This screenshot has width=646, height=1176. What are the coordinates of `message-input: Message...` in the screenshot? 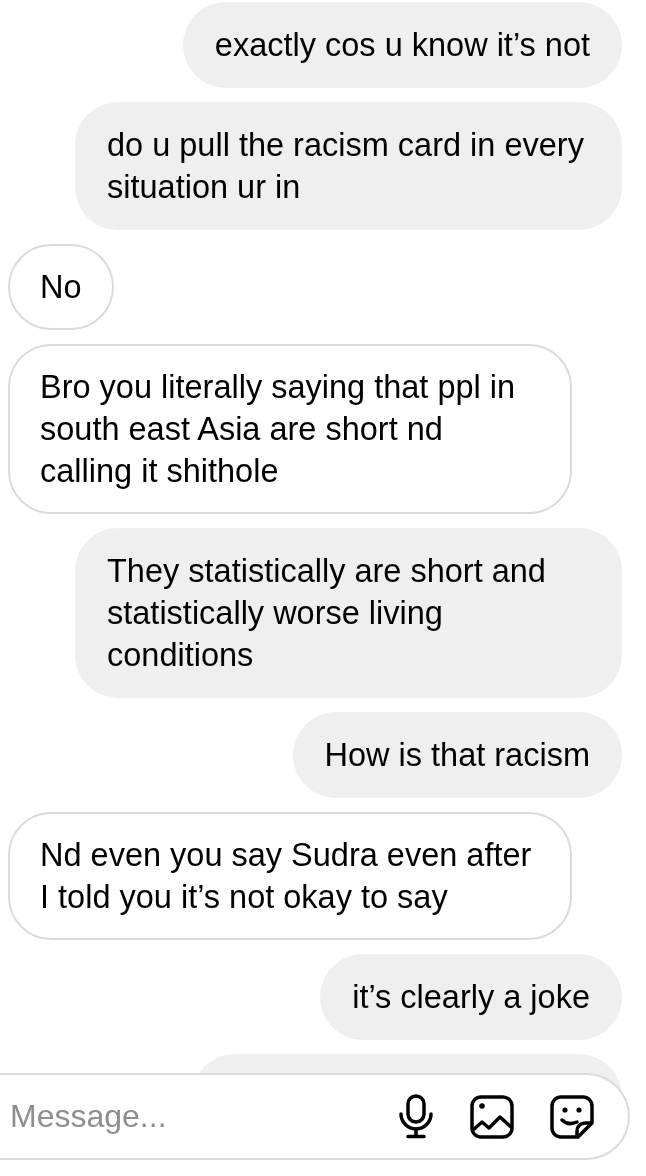 It's located at (186, 1116).